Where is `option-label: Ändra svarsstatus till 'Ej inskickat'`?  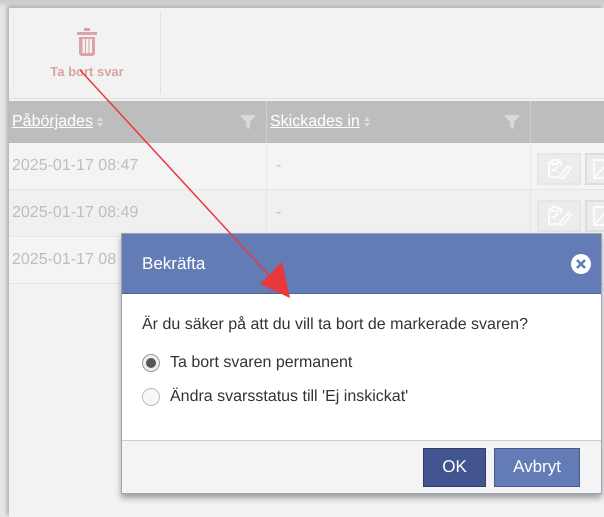
option-label: Ändra svarsstatus till 'Ej inskickat' is located at coordinates (289, 397).